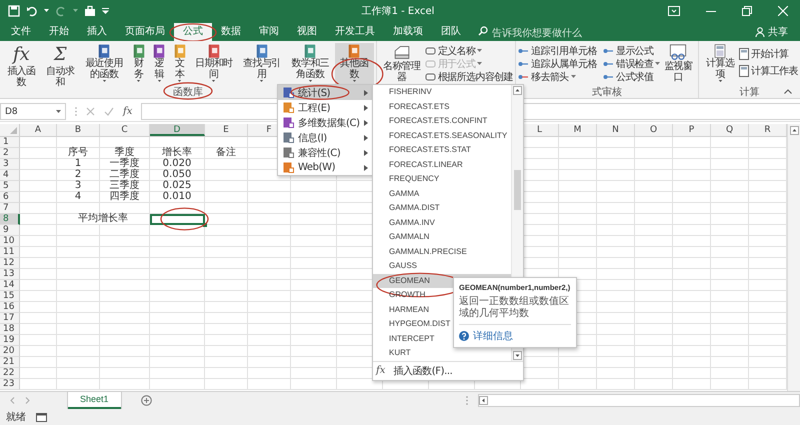 This screenshot has height=425, width=800. What do you see at coordinates (33, 111) in the screenshot?
I see `name-box: D8` at bounding box center [33, 111].